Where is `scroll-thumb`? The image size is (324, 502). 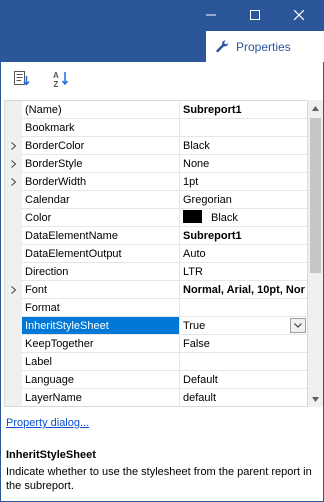 scroll-thumb is located at coordinates (315, 195).